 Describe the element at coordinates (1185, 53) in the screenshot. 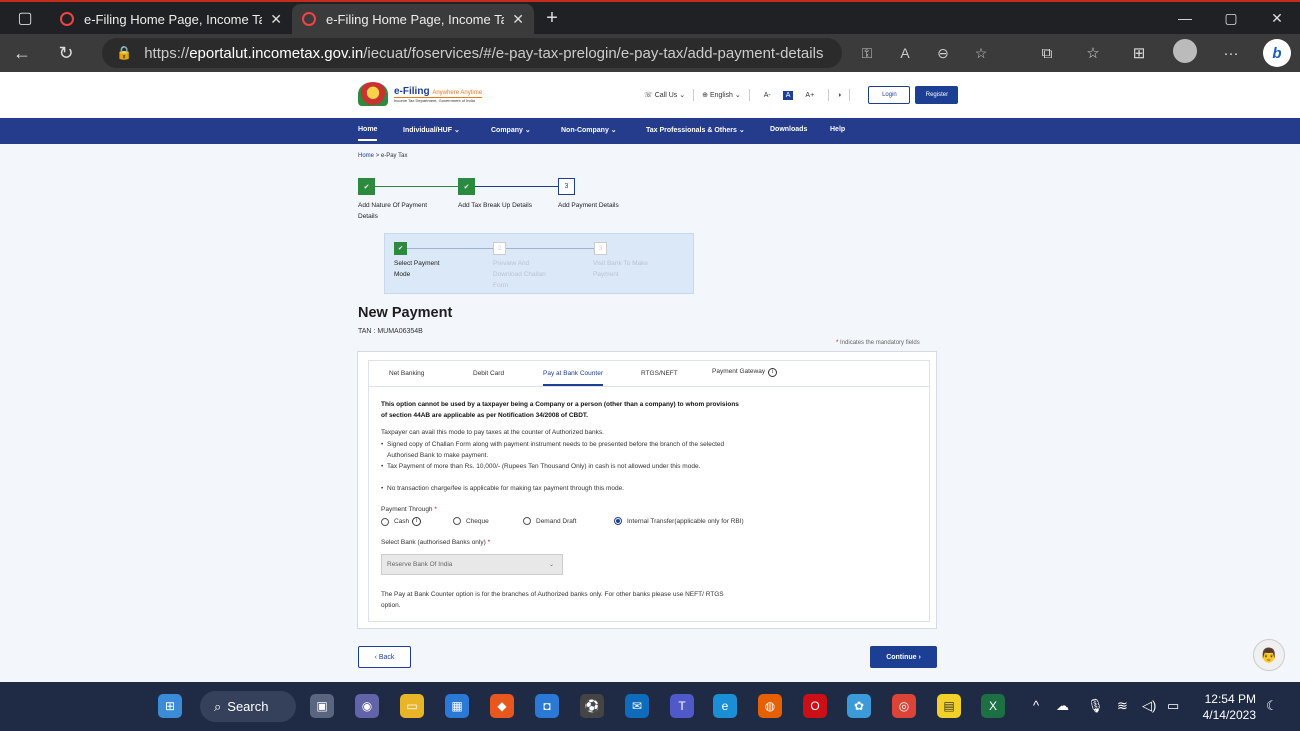

I see `profile-icon` at that location.